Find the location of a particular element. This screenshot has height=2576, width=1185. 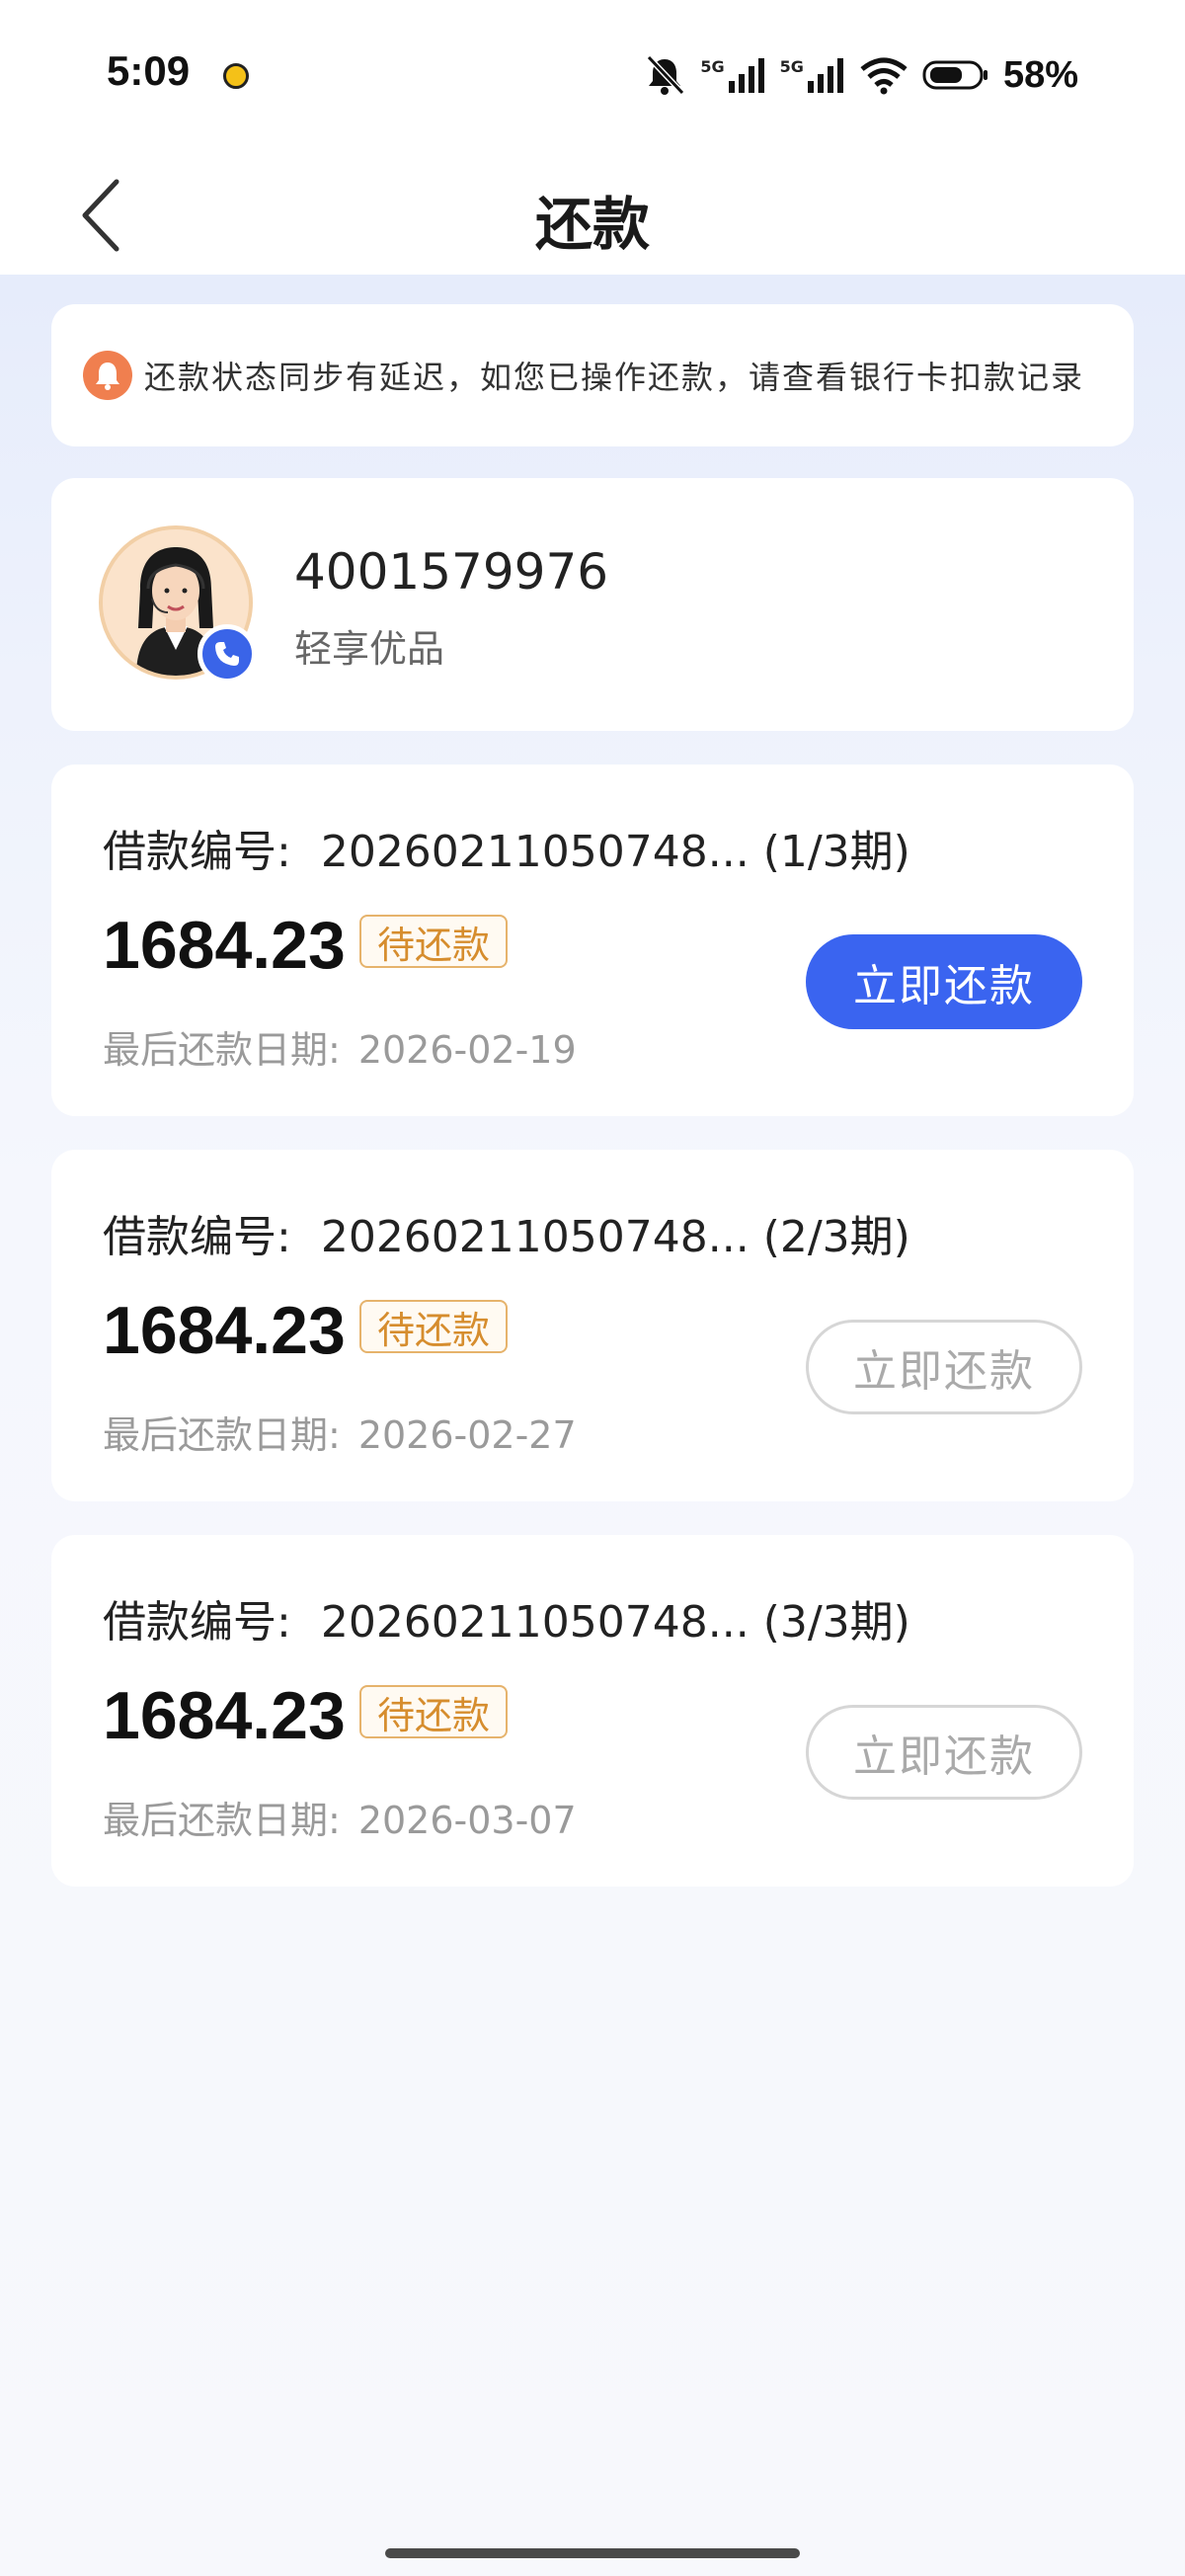

status-icons: 5G 5G 58% is located at coordinates (861, 75).